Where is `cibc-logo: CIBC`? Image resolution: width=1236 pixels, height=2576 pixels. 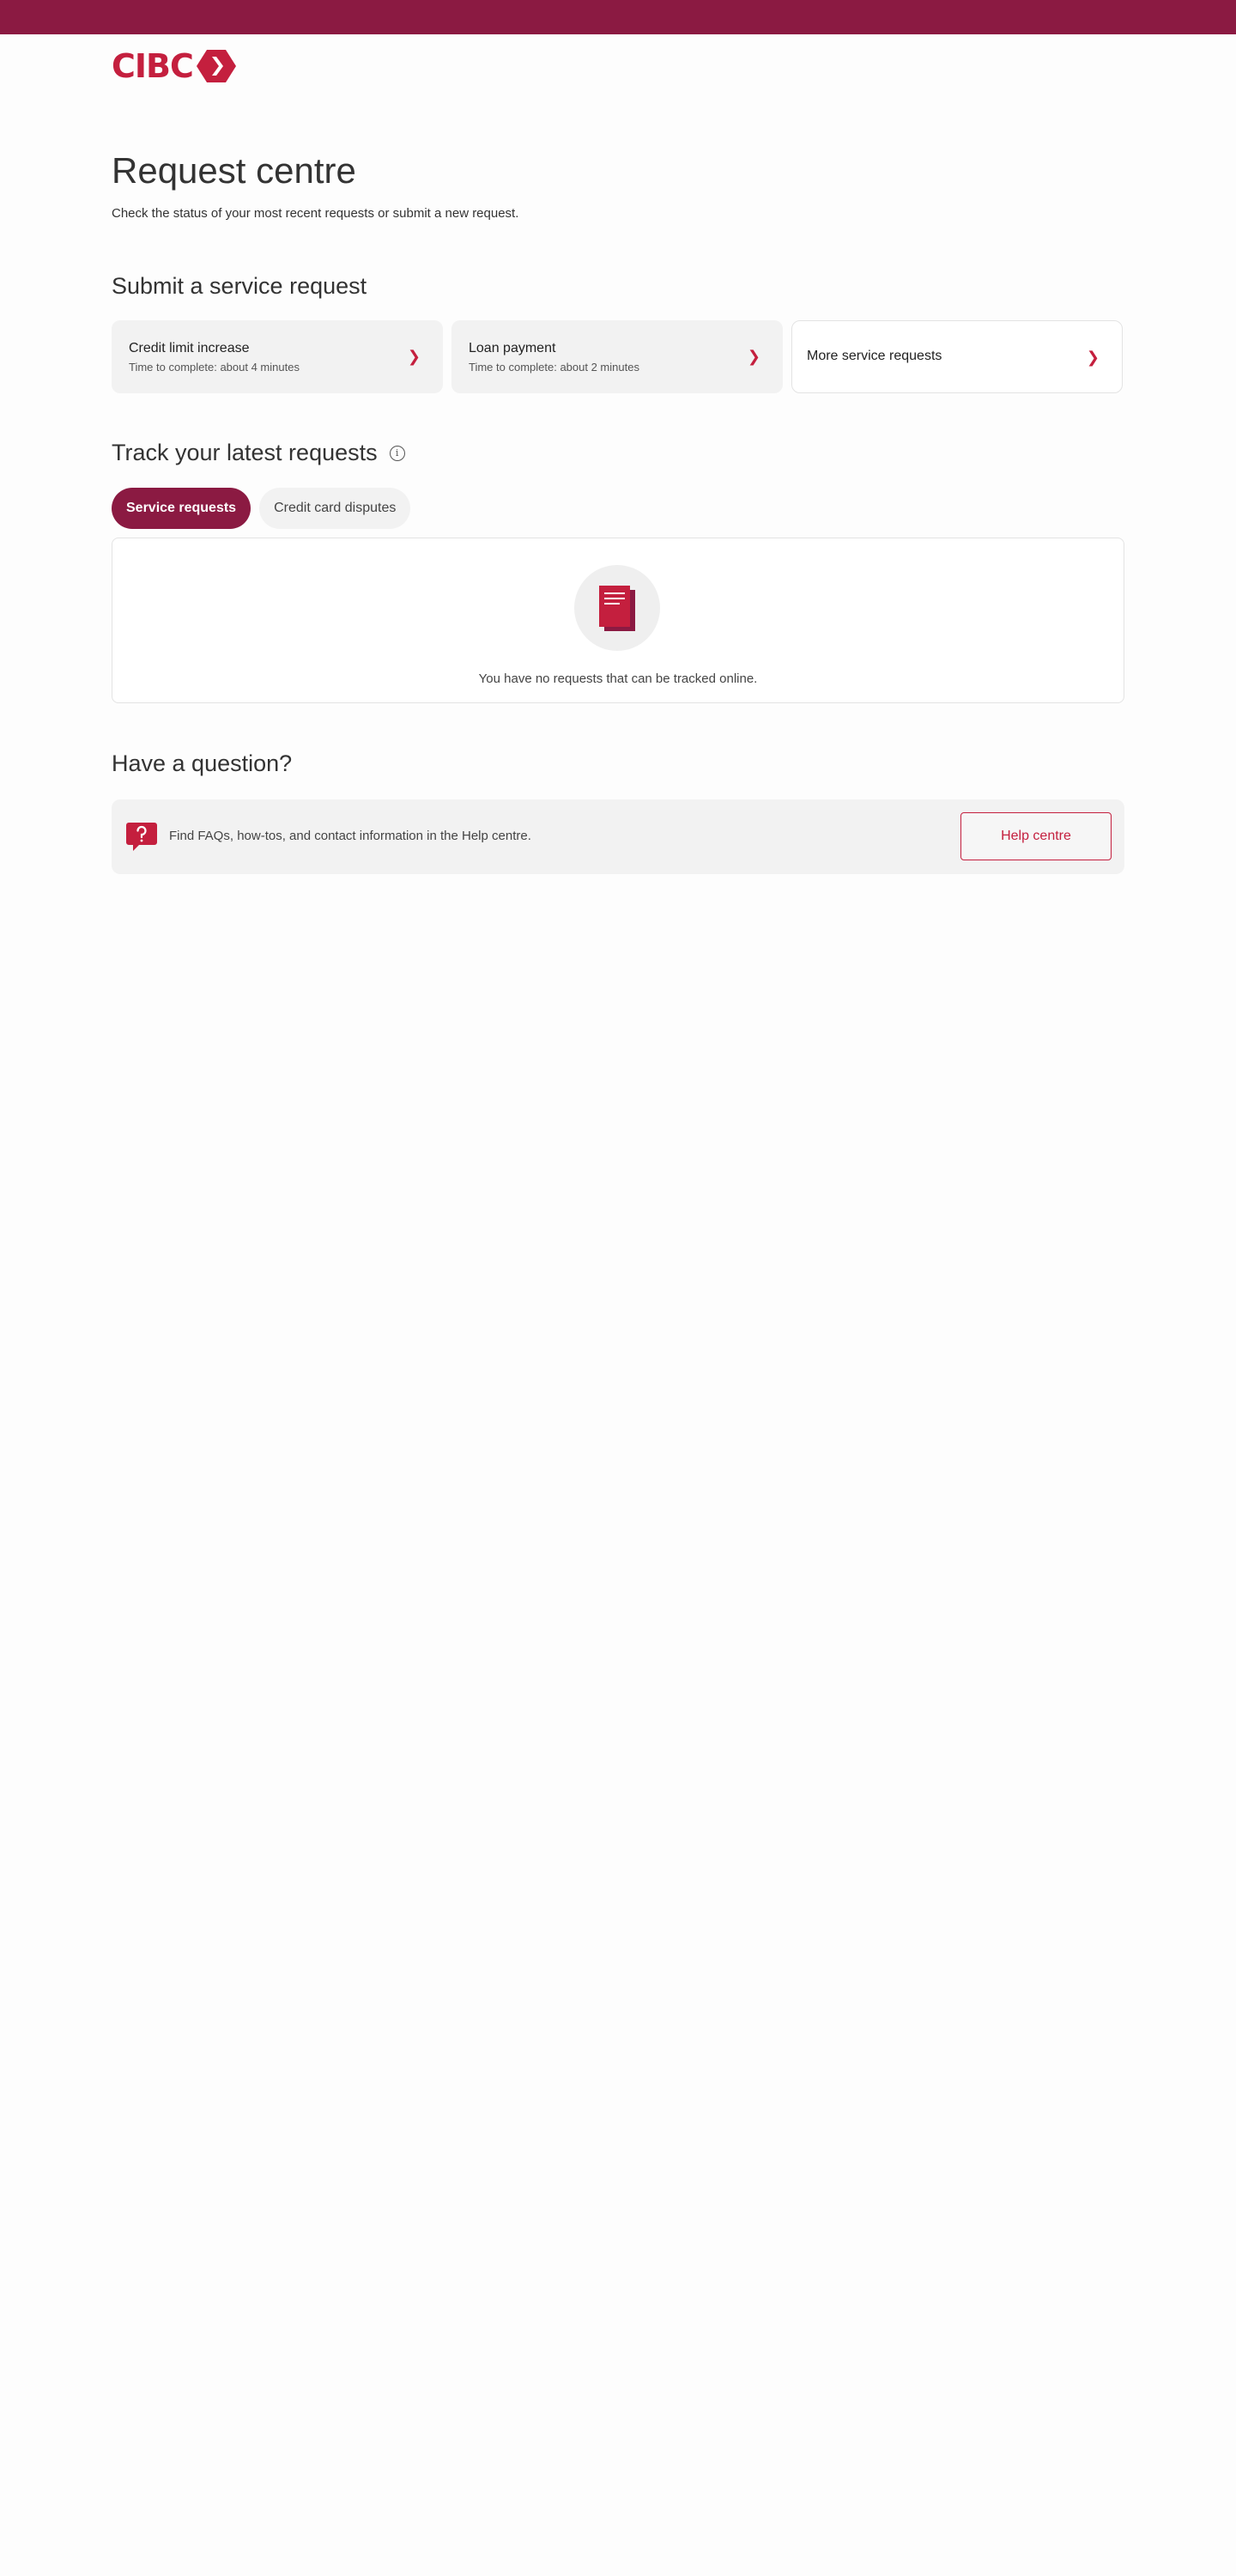
cibc-logo: CIBC is located at coordinates (174, 66).